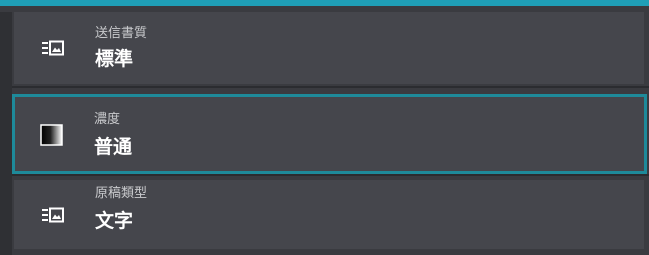  What do you see at coordinates (113, 147) in the screenshot?
I see `setting-value: 普通` at bounding box center [113, 147].